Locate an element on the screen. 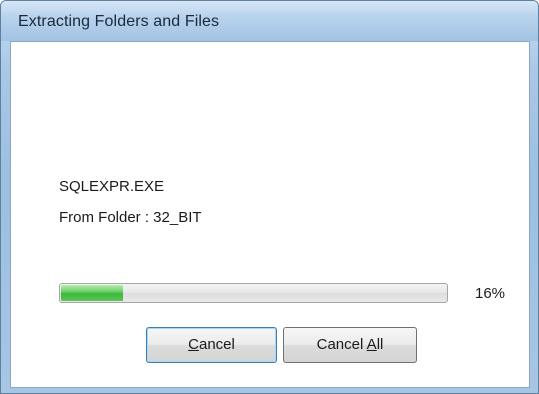  cancel-accelerator: C is located at coordinates (193, 344).